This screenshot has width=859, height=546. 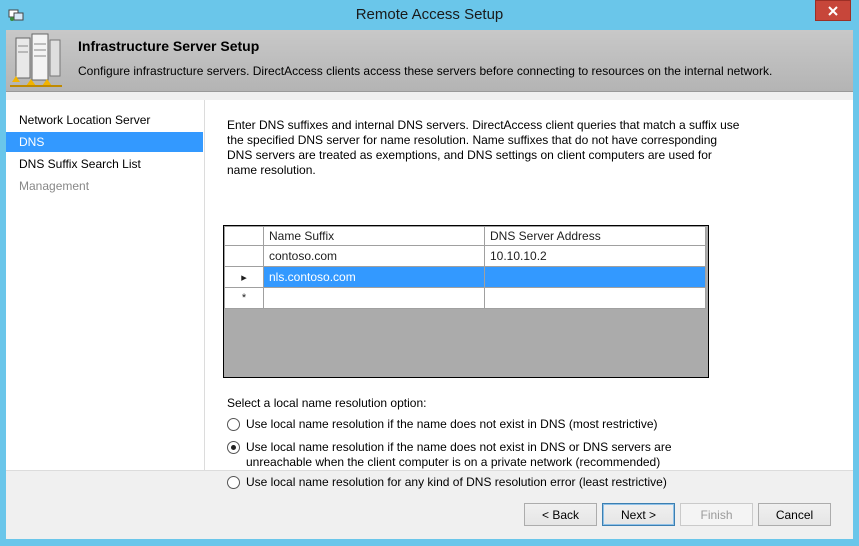 I want to click on new-row-asterisk-icon: *, so click(x=244, y=298).